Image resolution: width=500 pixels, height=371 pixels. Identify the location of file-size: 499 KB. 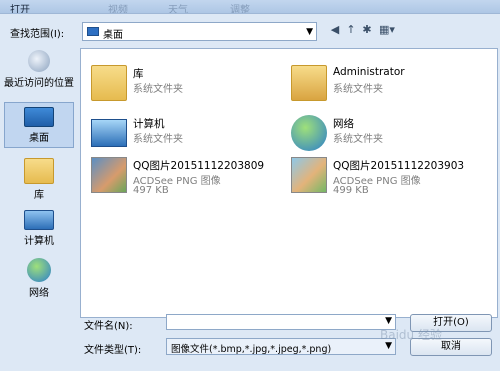
(351, 190).